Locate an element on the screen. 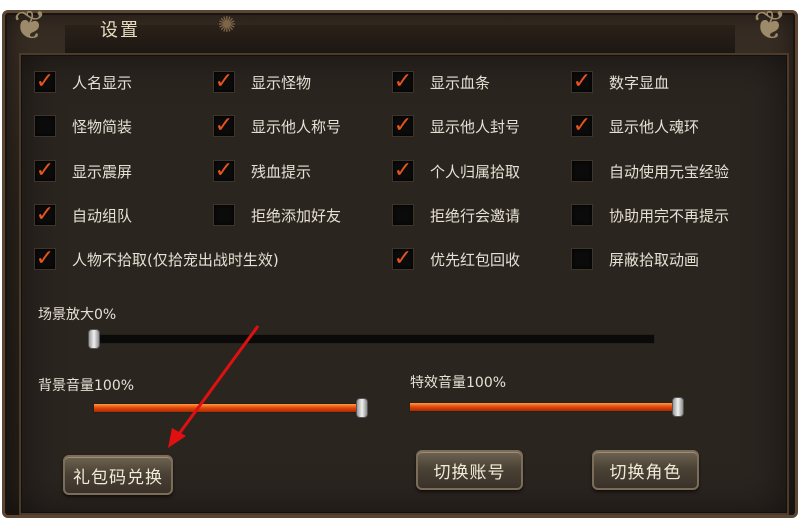 The height and width of the screenshot is (521, 800). option-show-others-title: ✓ 显示他人称号 is located at coordinates (277, 126).